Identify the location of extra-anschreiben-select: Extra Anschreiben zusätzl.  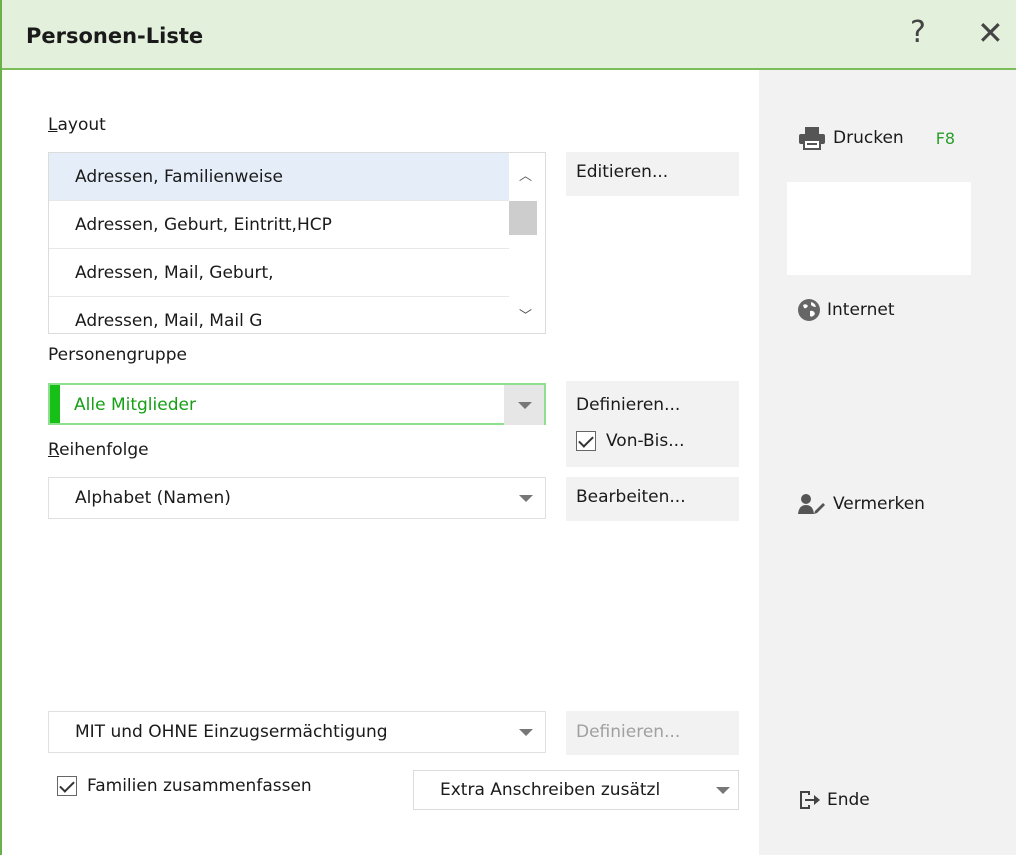
(576, 790).